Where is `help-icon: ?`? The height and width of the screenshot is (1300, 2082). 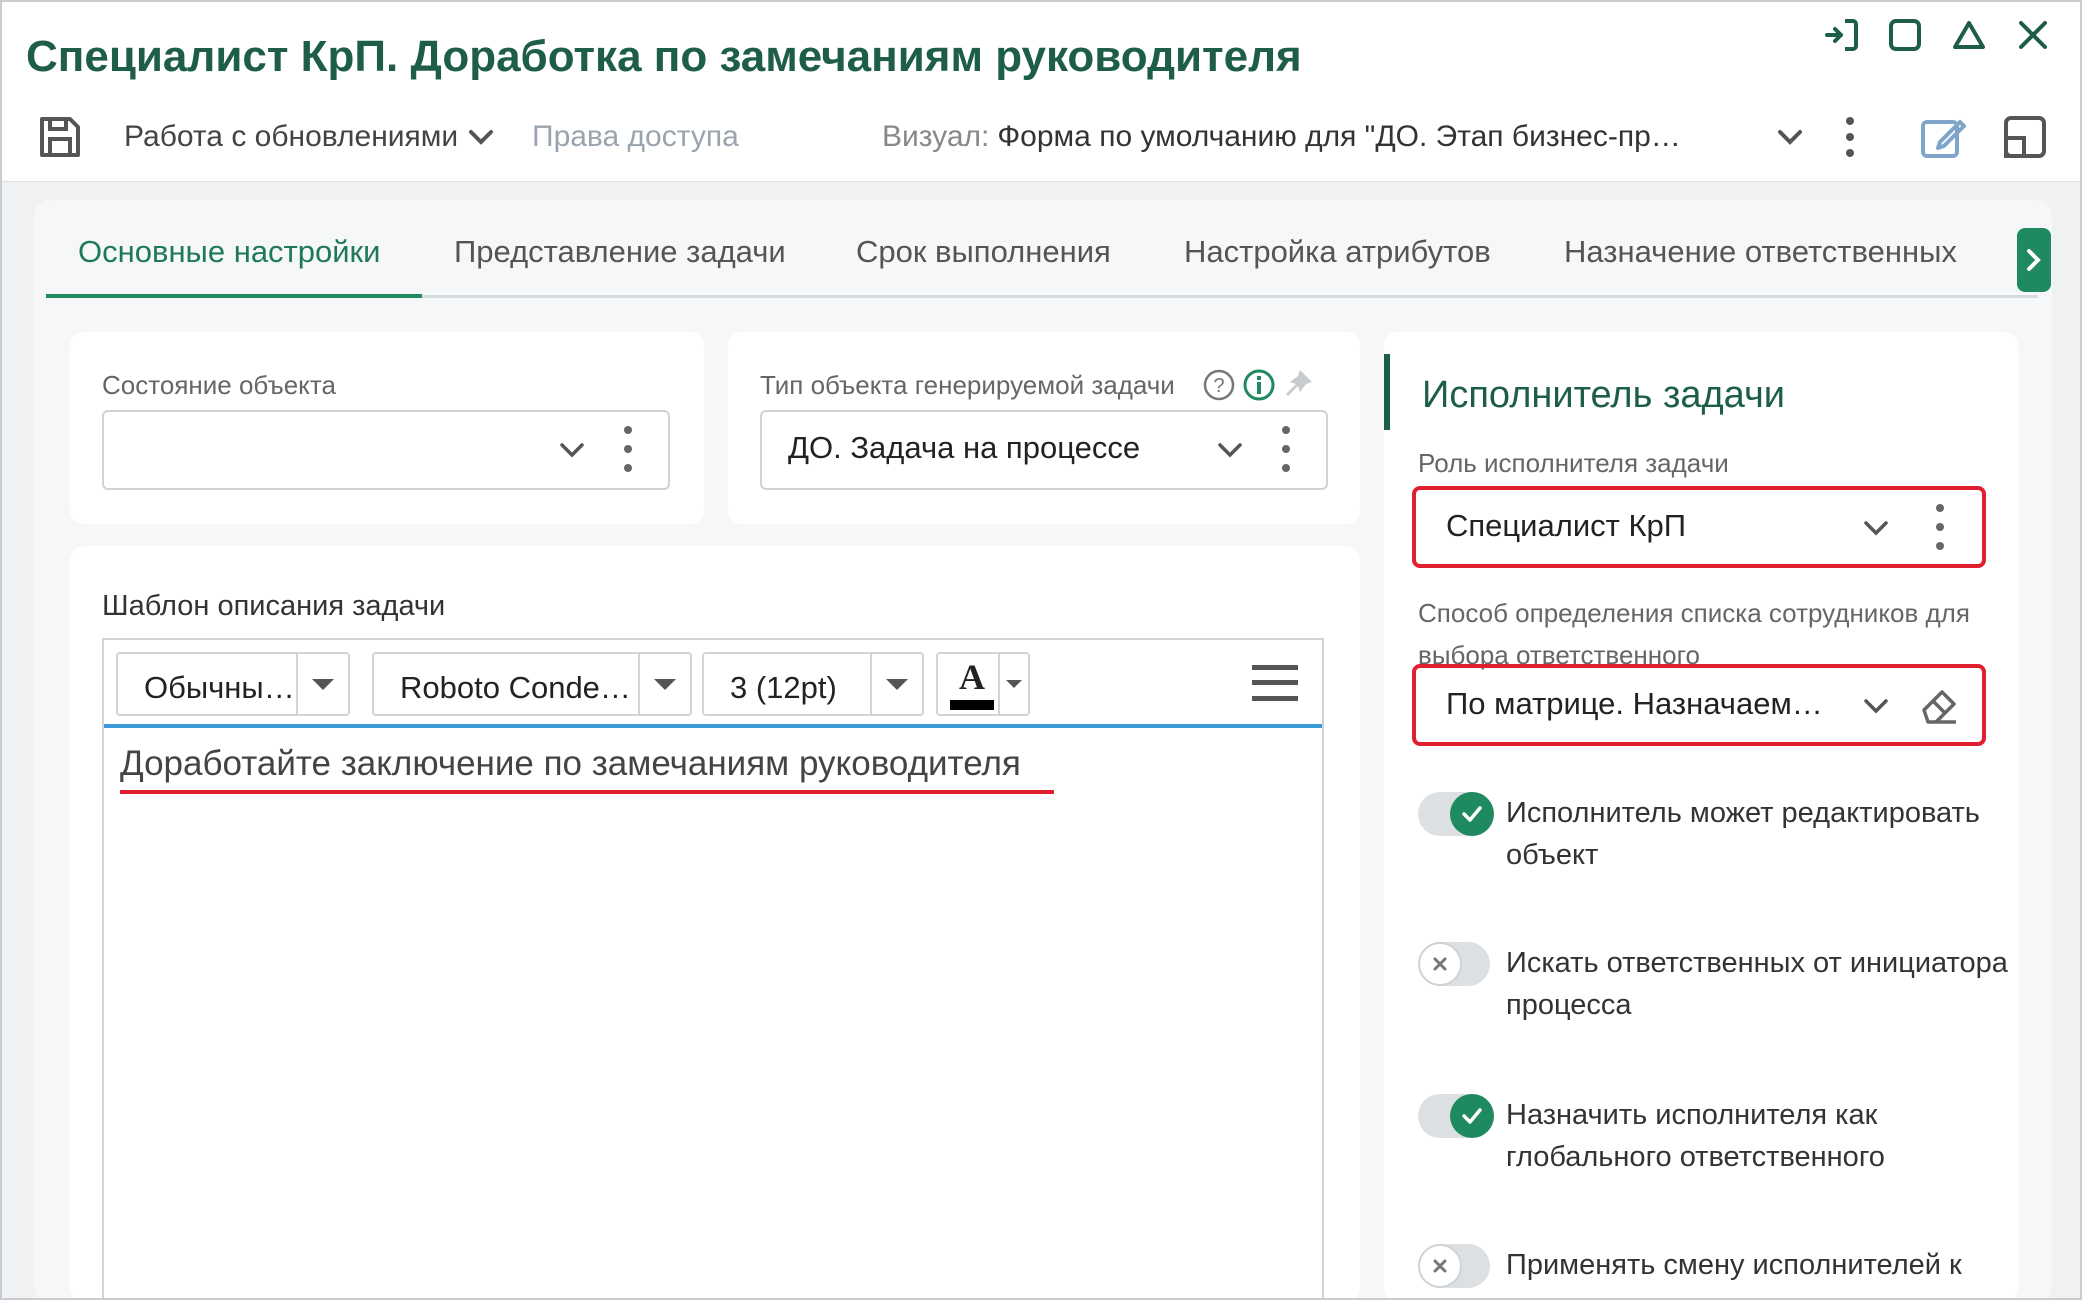
help-icon: ? is located at coordinates (1219, 385).